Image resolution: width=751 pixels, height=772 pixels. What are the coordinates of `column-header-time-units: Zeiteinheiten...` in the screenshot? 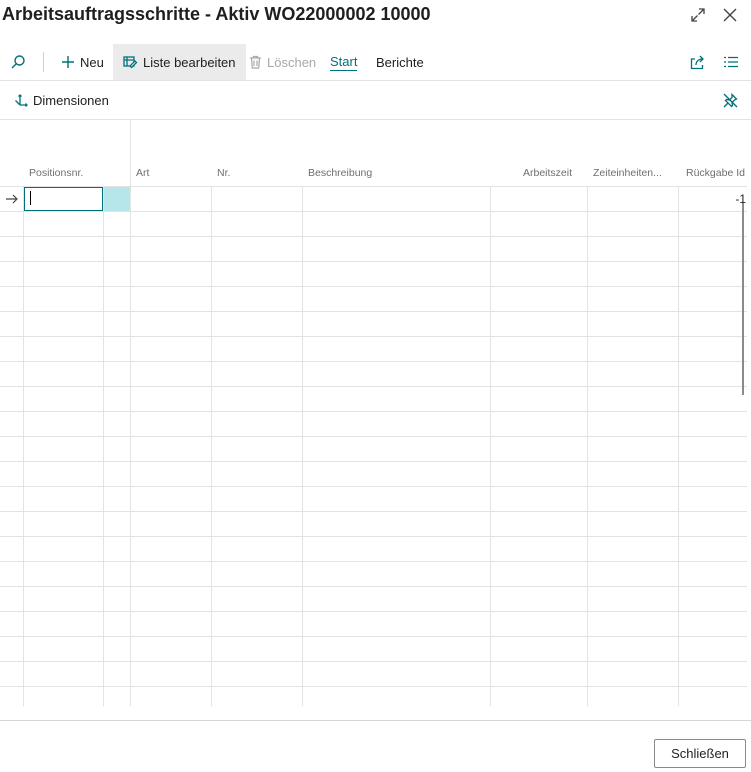 It's located at (627, 173).